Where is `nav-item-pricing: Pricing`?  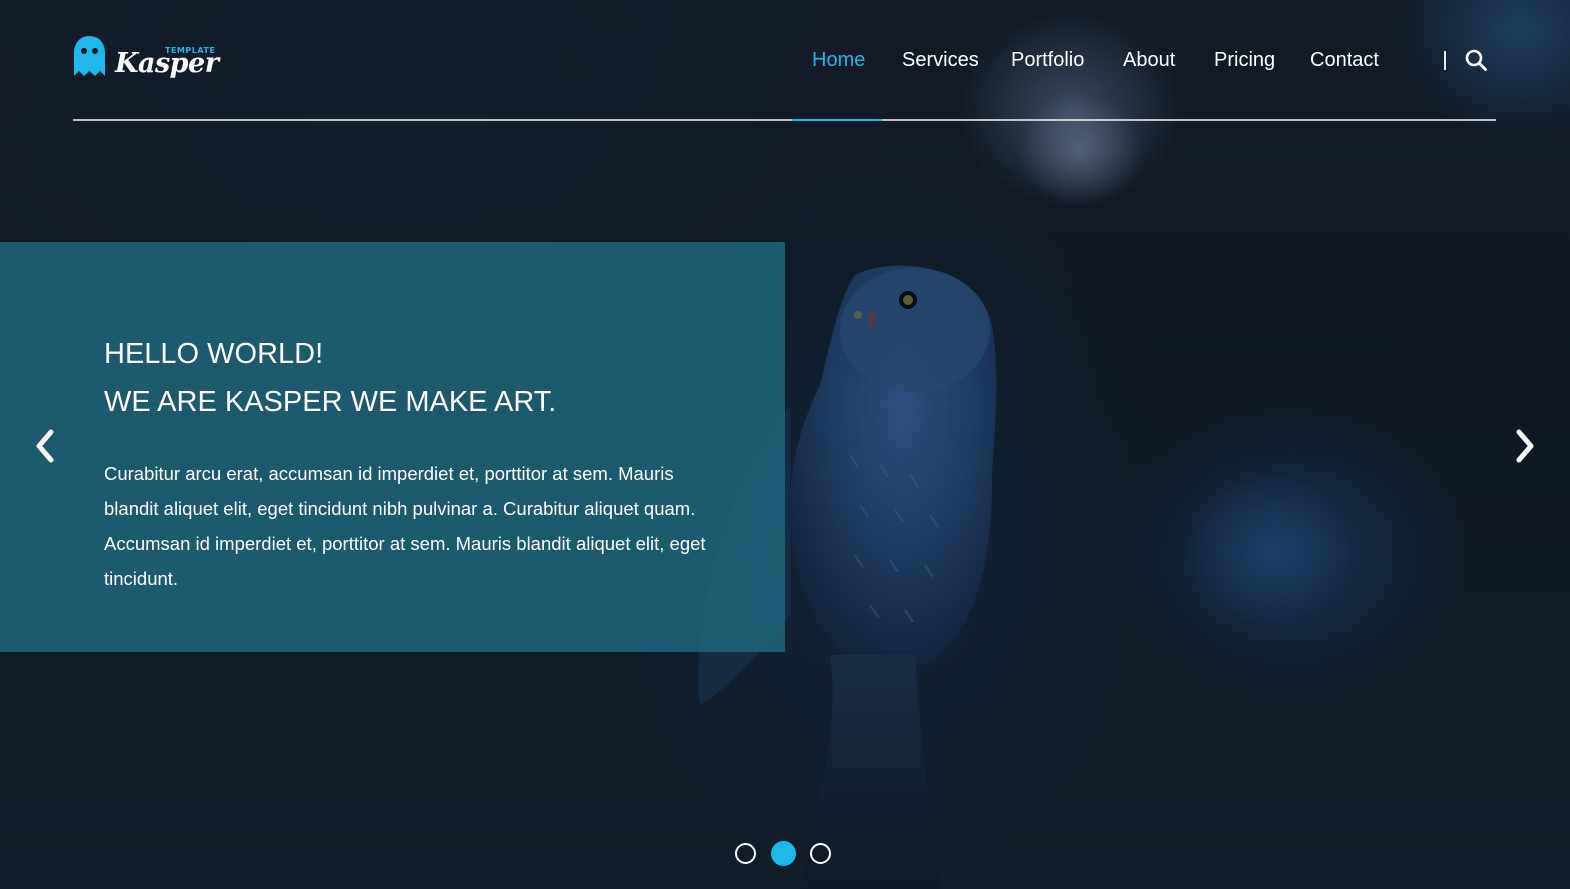
nav-item-pricing: Pricing is located at coordinates (1244, 60).